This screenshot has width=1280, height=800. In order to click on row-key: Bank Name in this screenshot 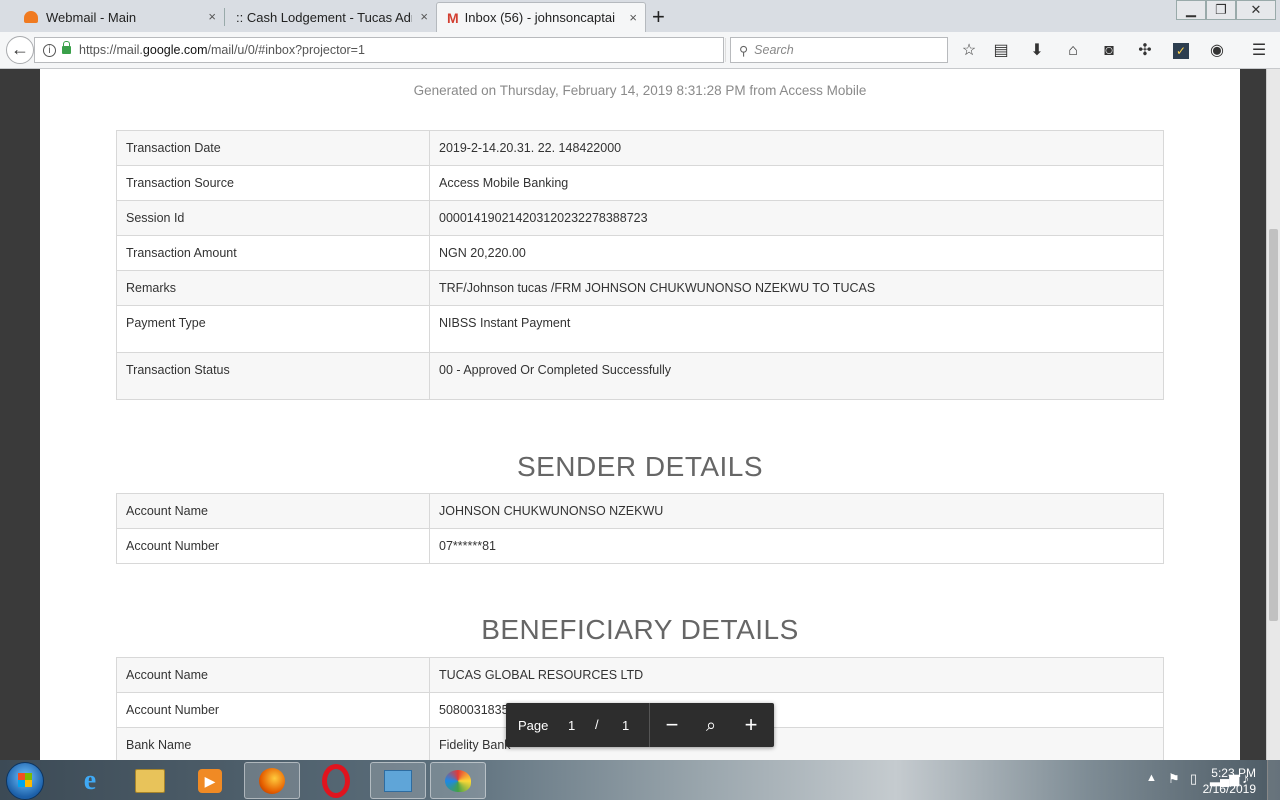, I will do `click(273, 743)`.